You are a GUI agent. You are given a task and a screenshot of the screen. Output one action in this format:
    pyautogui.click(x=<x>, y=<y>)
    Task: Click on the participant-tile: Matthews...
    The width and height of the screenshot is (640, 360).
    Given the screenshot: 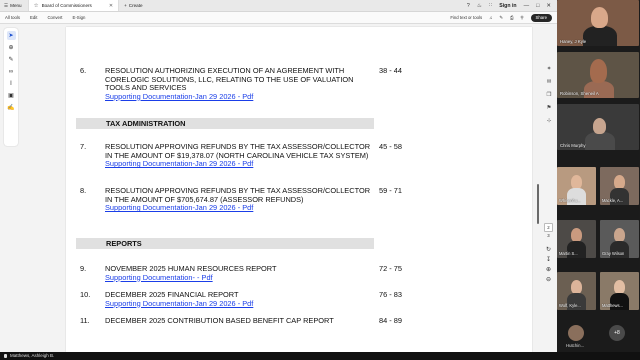 What is the action you would take?
    pyautogui.click(x=619, y=291)
    